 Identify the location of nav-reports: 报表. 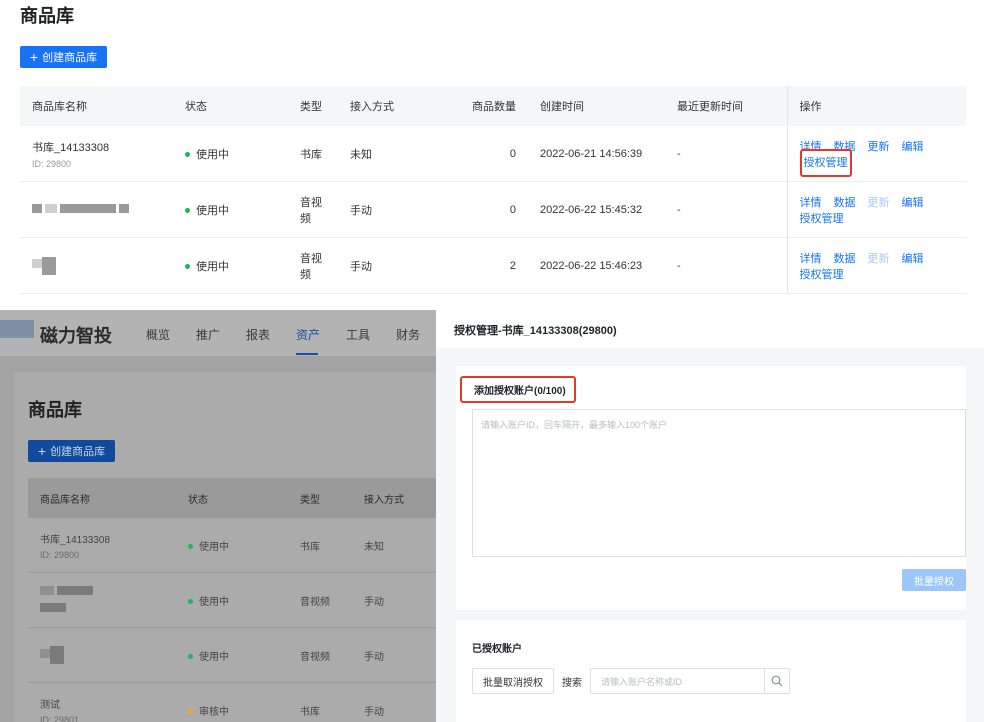
(258, 334).